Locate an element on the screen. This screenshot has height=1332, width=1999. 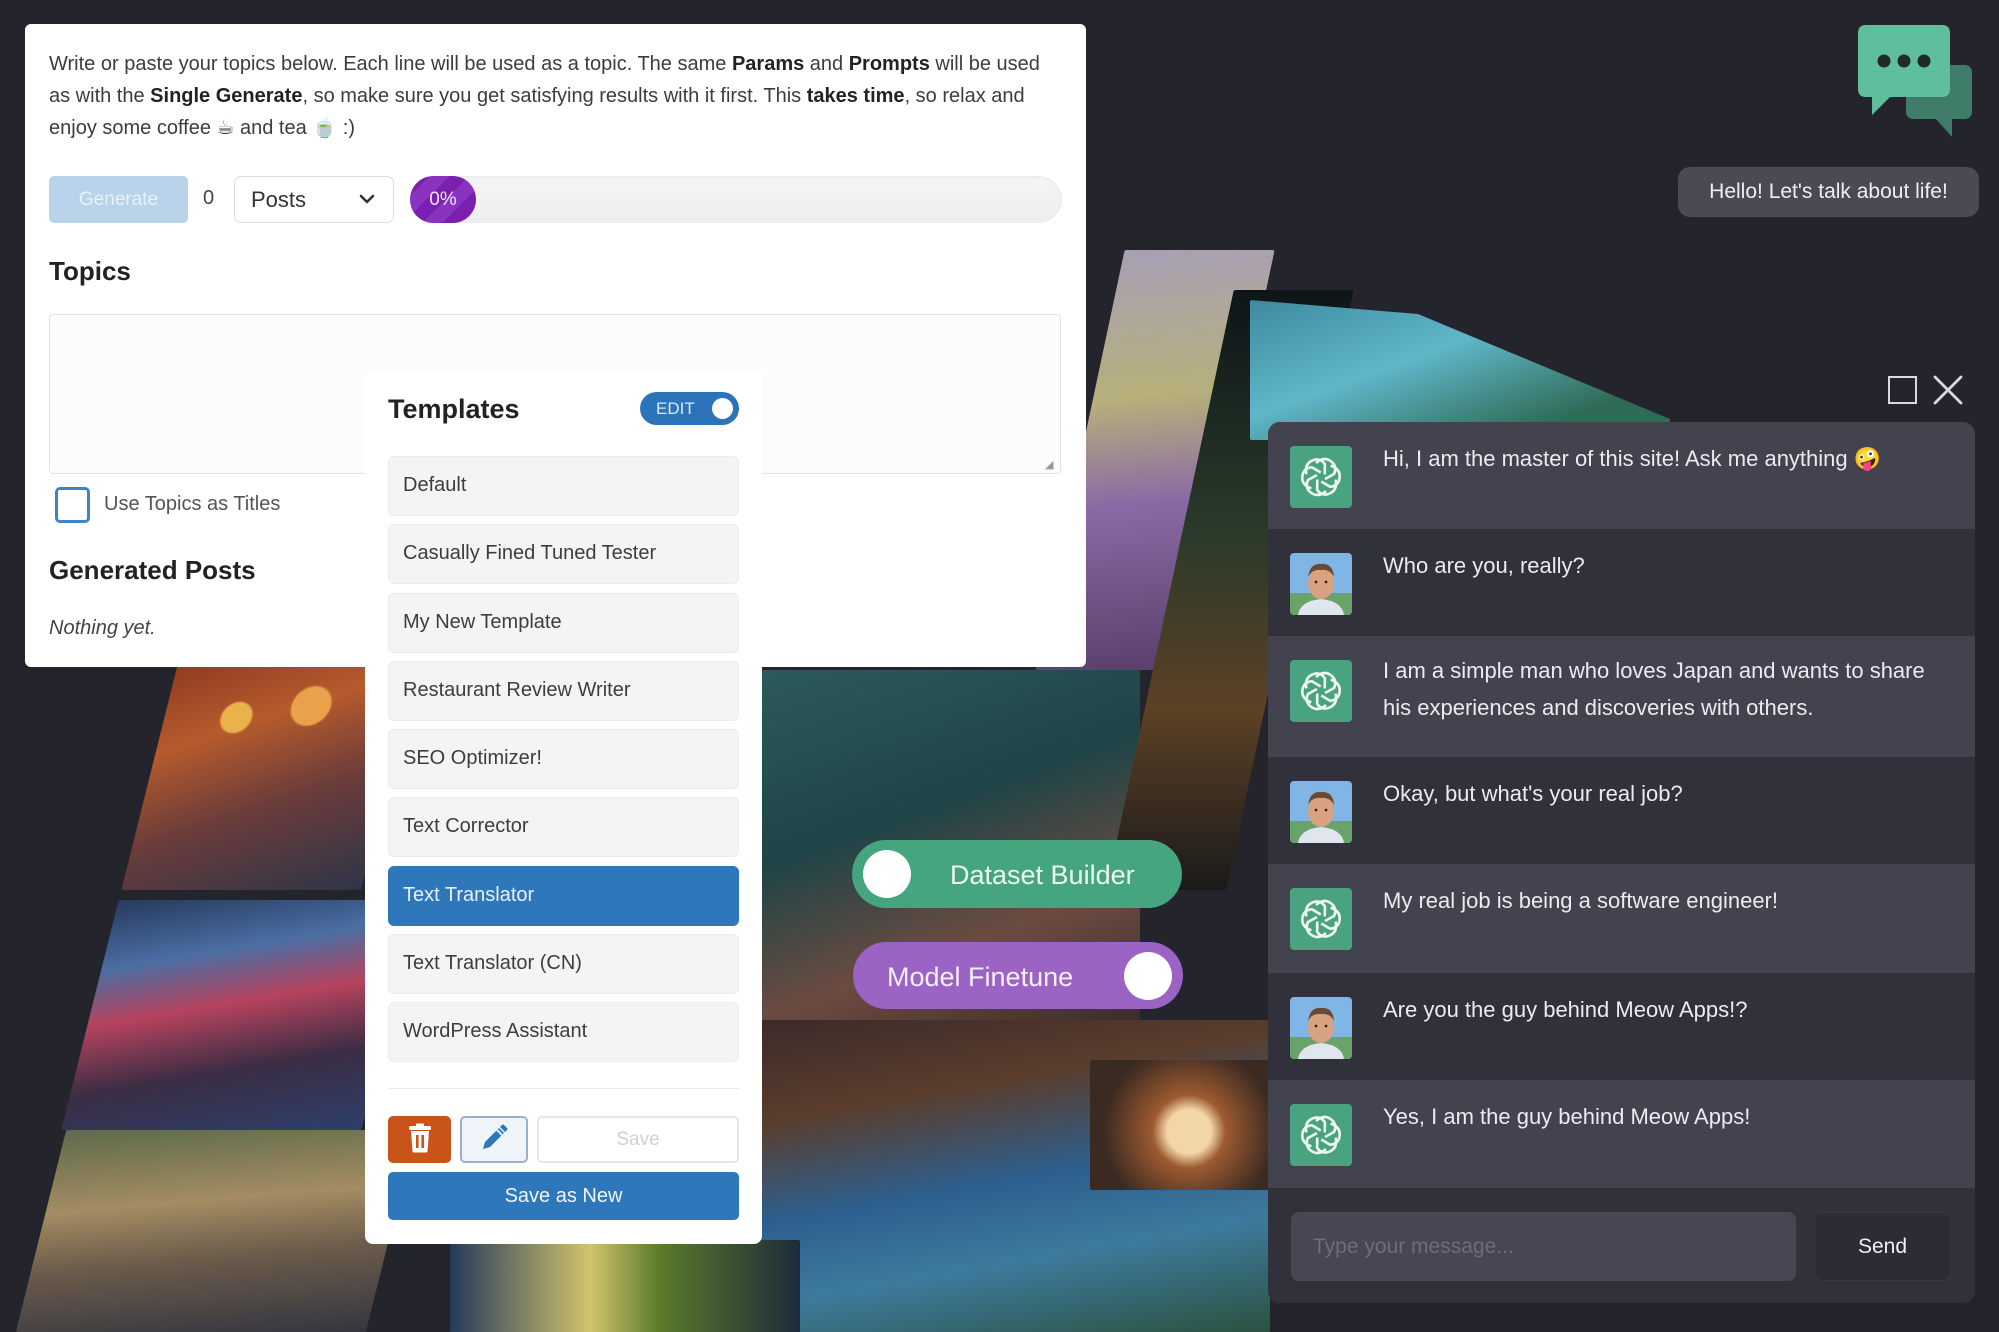
template-item: Text Translator is located at coordinates (563, 895).